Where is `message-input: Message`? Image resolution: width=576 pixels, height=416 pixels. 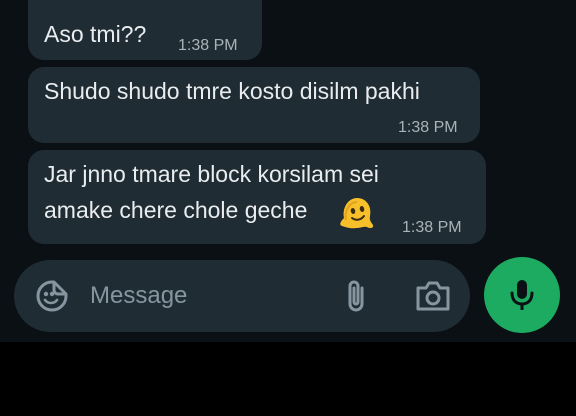 message-input: Message is located at coordinates (138, 296).